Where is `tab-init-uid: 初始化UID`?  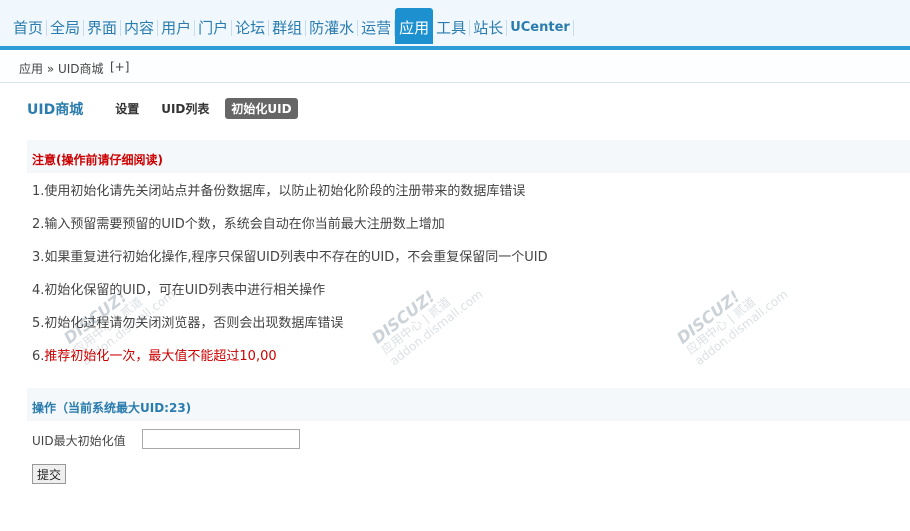
tab-init-uid: 初始化UID is located at coordinates (261, 108).